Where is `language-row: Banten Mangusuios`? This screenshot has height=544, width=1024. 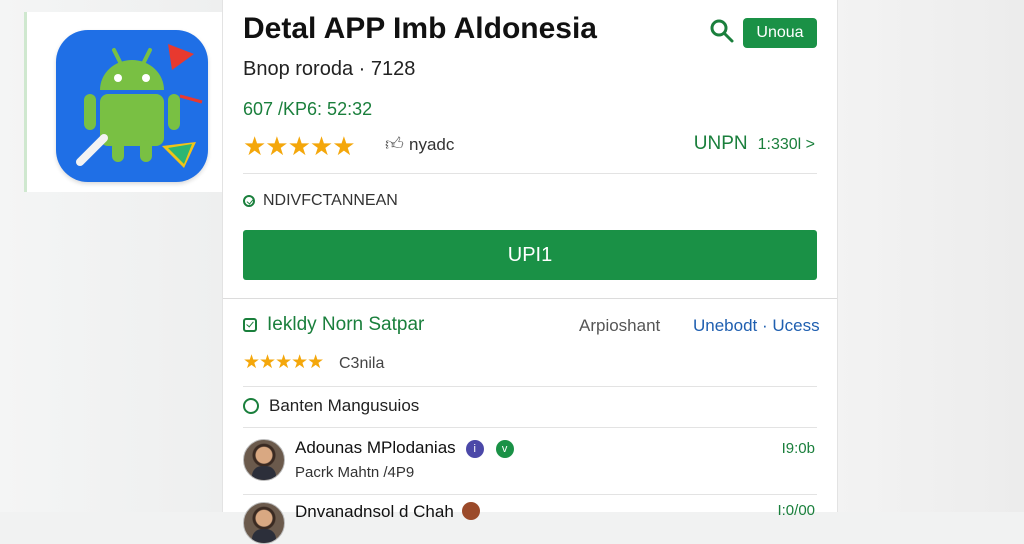
language-row: Banten Mangusuios is located at coordinates (331, 406).